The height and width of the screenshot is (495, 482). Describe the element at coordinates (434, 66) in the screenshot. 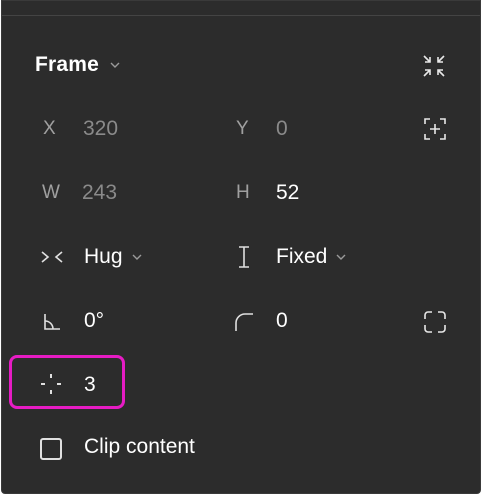

I see `collapse-arrows-icon` at that location.